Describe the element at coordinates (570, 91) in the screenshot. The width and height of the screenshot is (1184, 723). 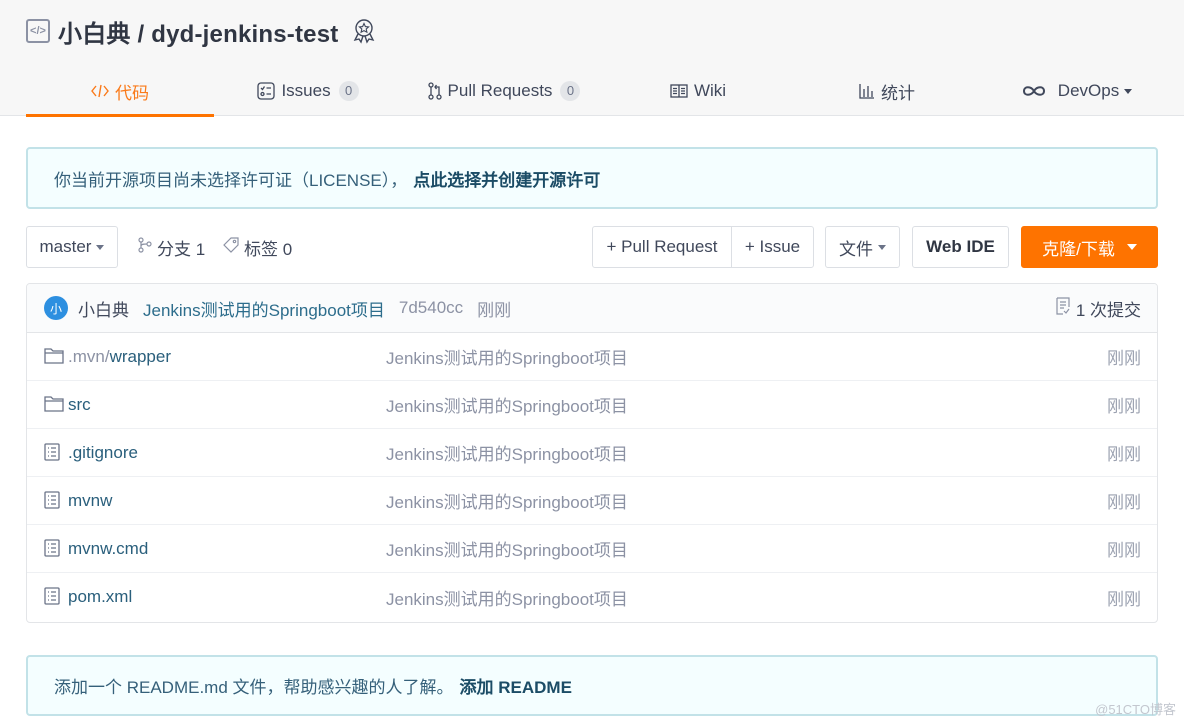
I see `pull-requests-count: 0` at that location.